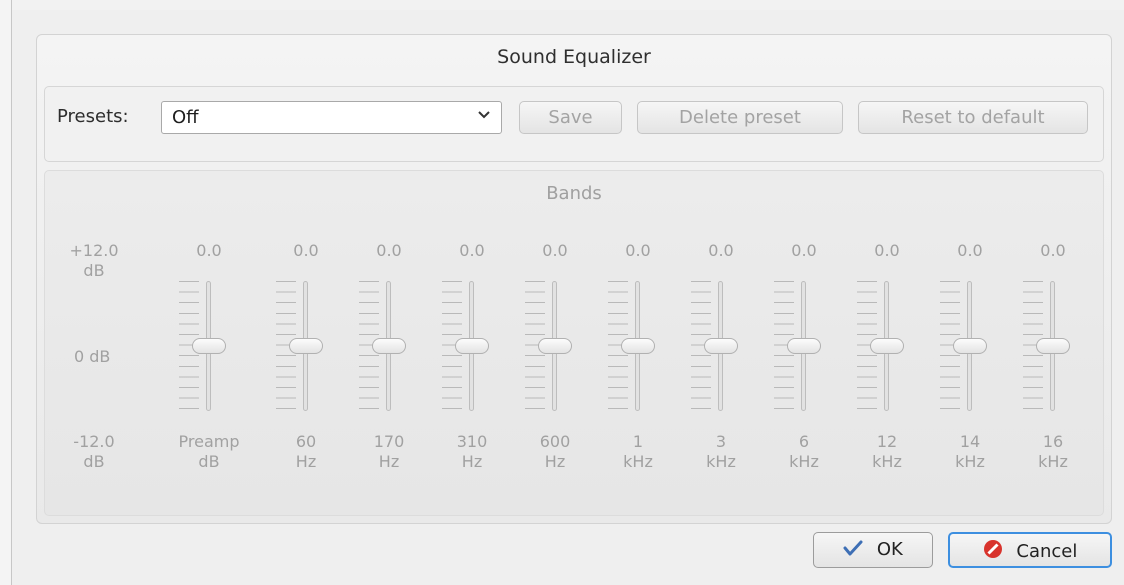 This screenshot has width=1124, height=585. I want to click on band-label: 3 kHz, so click(721, 452).